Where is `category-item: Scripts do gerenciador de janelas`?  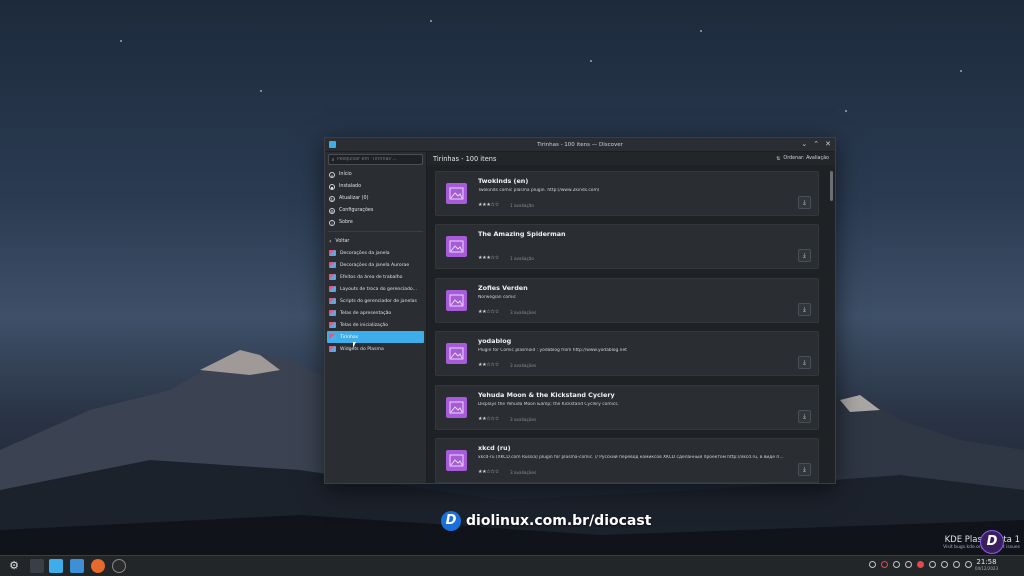 category-item: Scripts do gerenciador de janelas is located at coordinates (375, 301).